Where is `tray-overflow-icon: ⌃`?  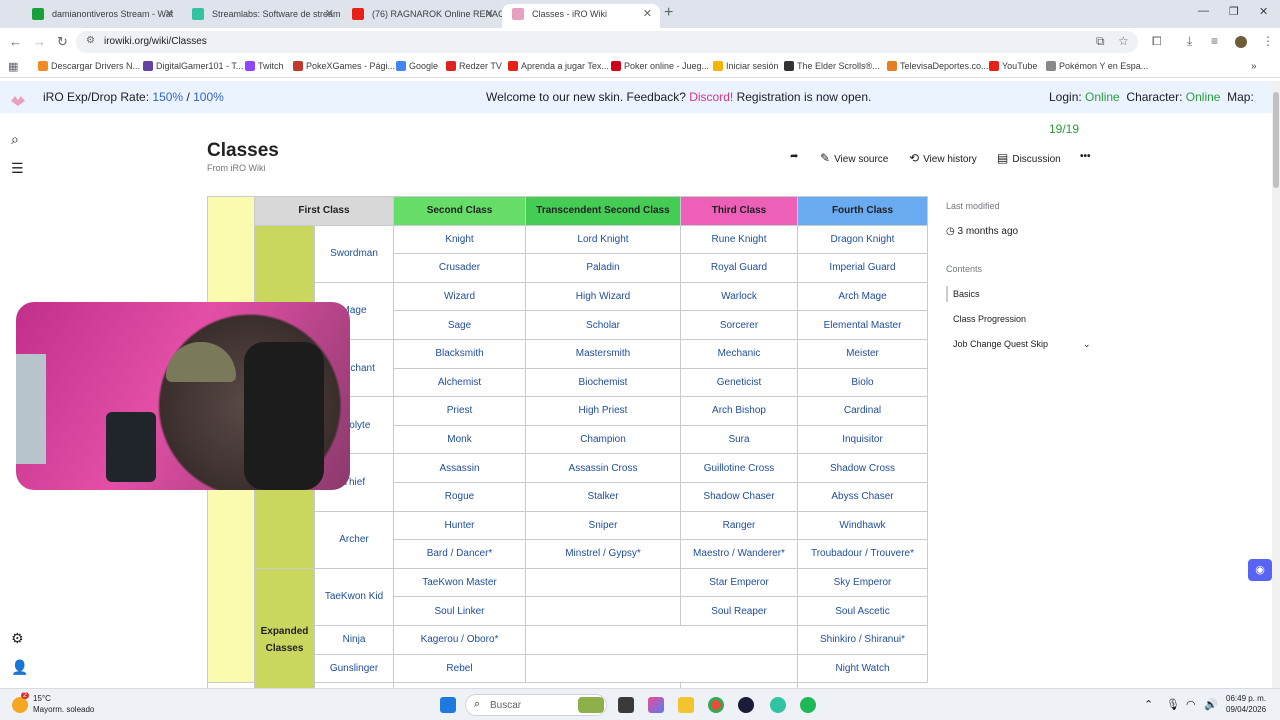
tray-overflow-icon: ⌃ is located at coordinates (1148, 704).